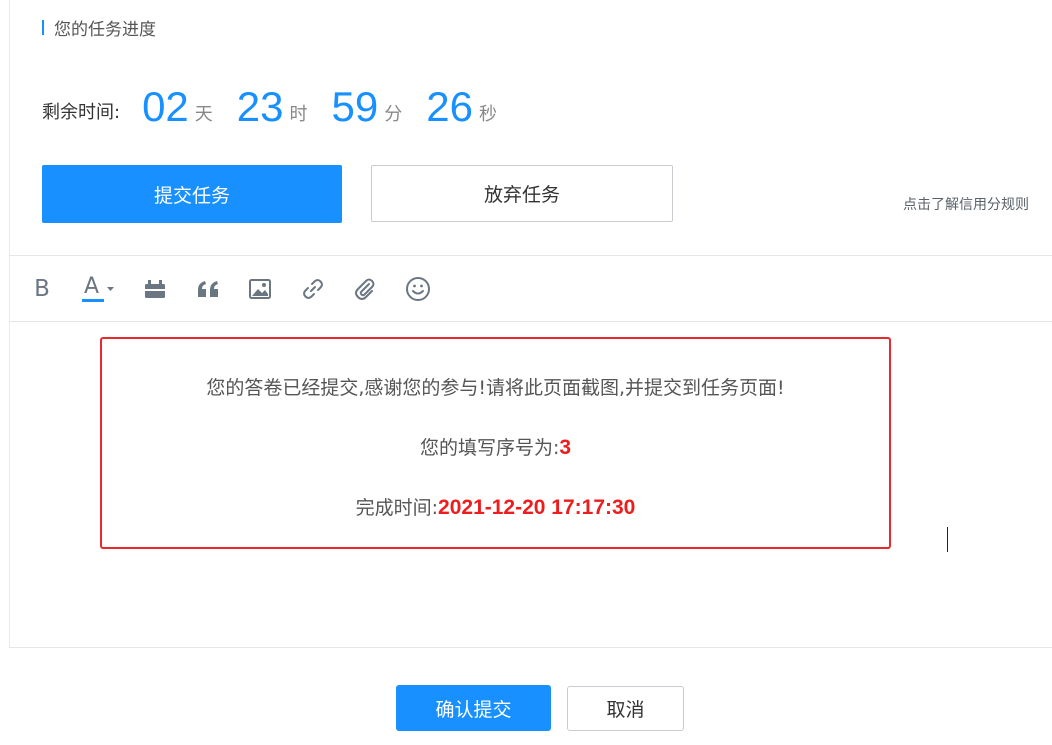 The height and width of the screenshot is (745, 1052). What do you see at coordinates (530, 647) in the screenshot?
I see `divider-bottom` at bounding box center [530, 647].